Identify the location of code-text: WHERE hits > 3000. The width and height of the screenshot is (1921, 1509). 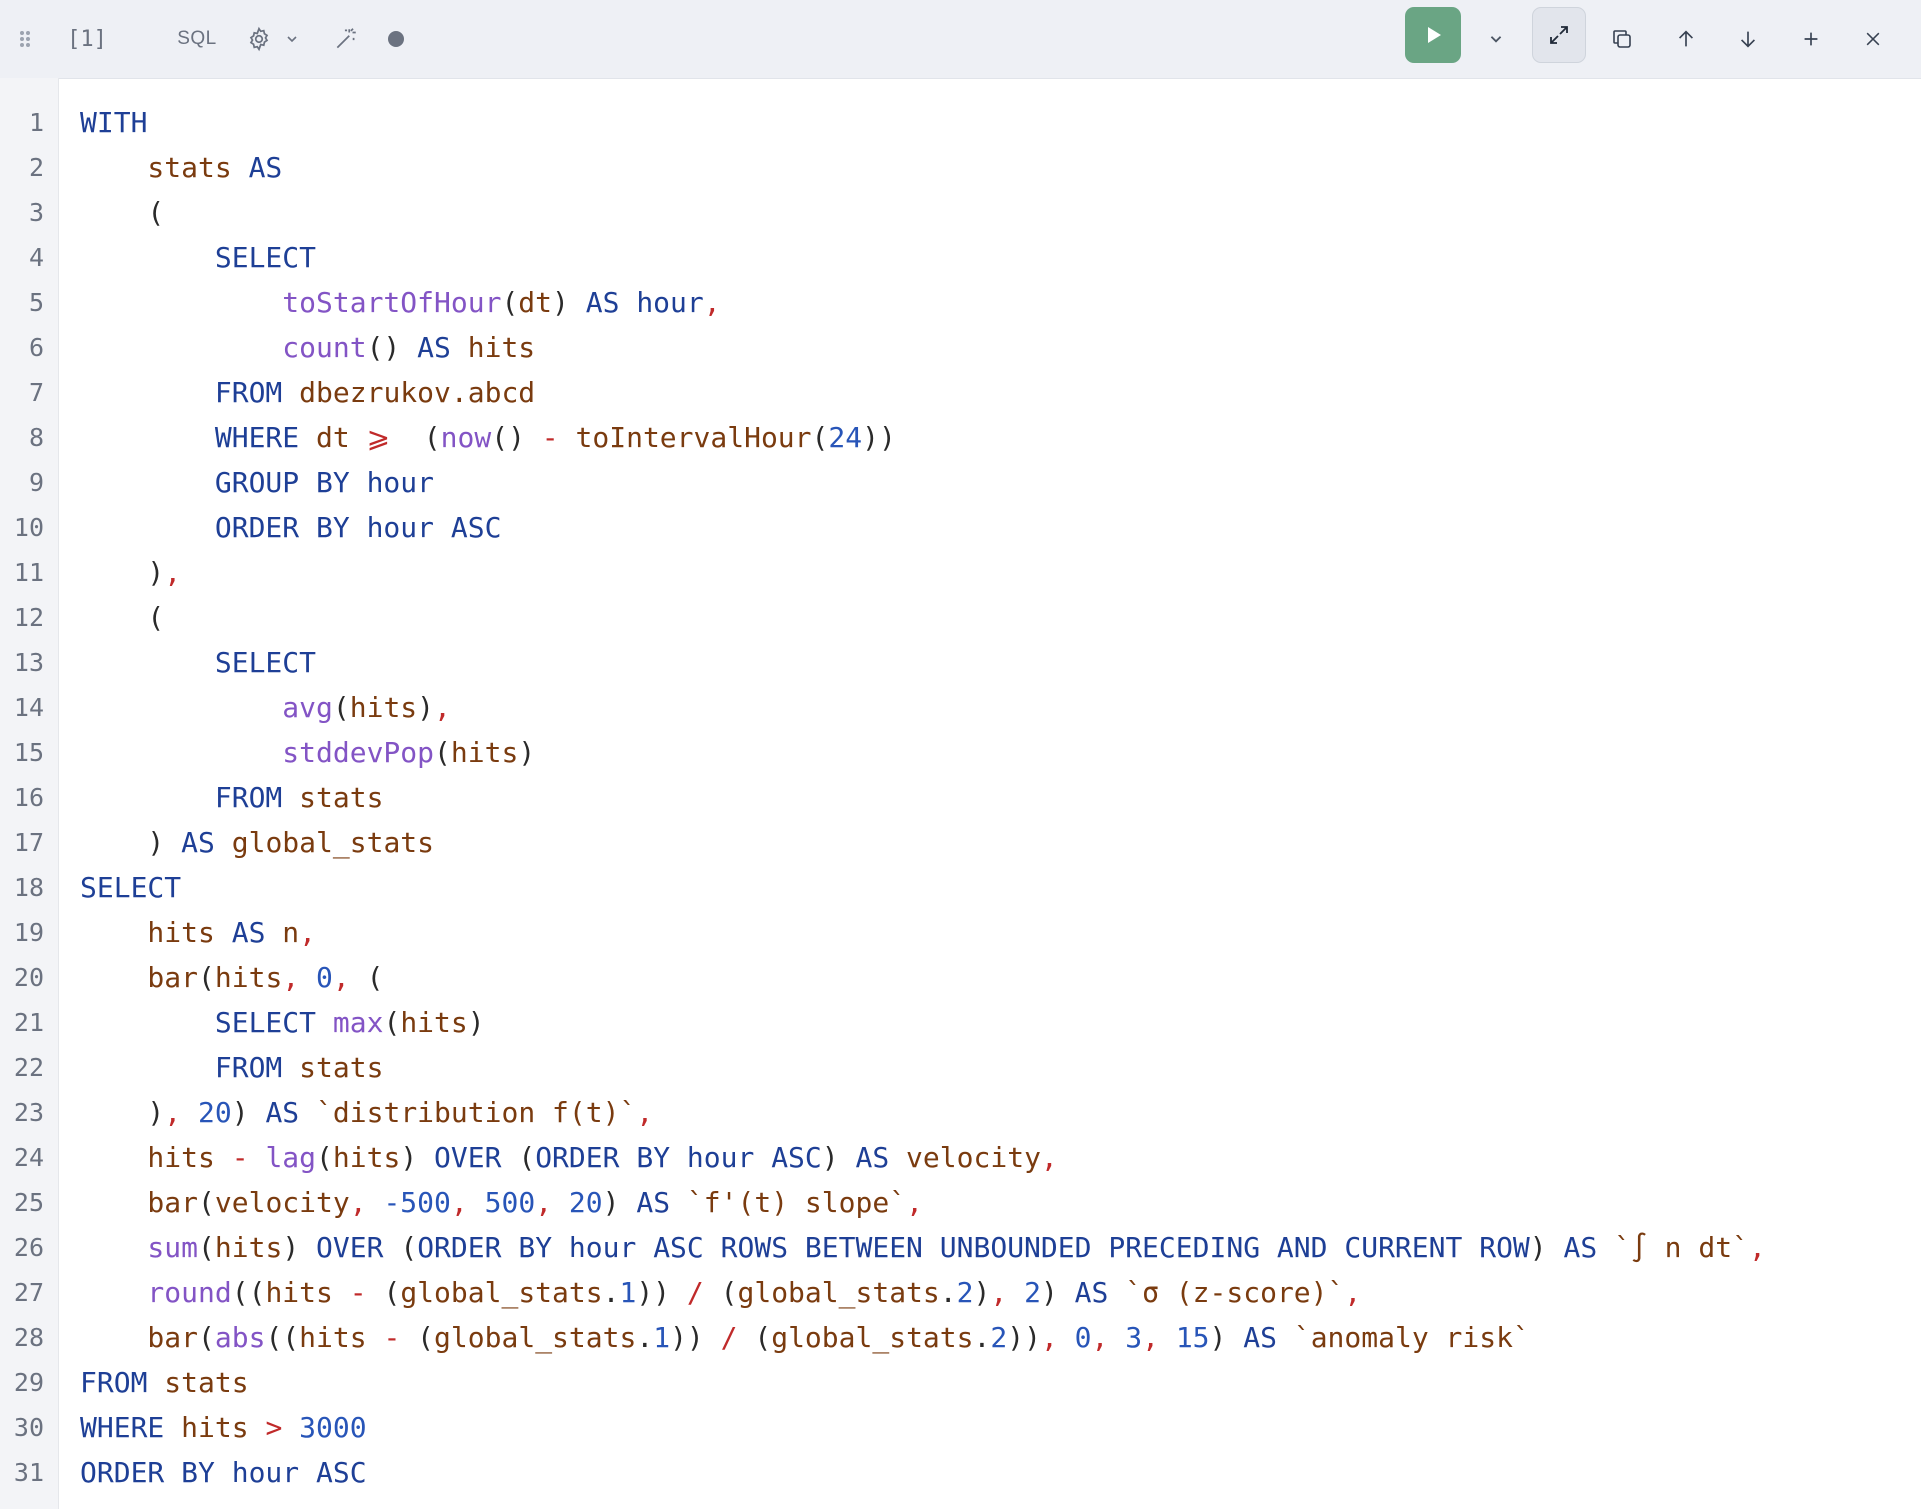
(223, 1427).